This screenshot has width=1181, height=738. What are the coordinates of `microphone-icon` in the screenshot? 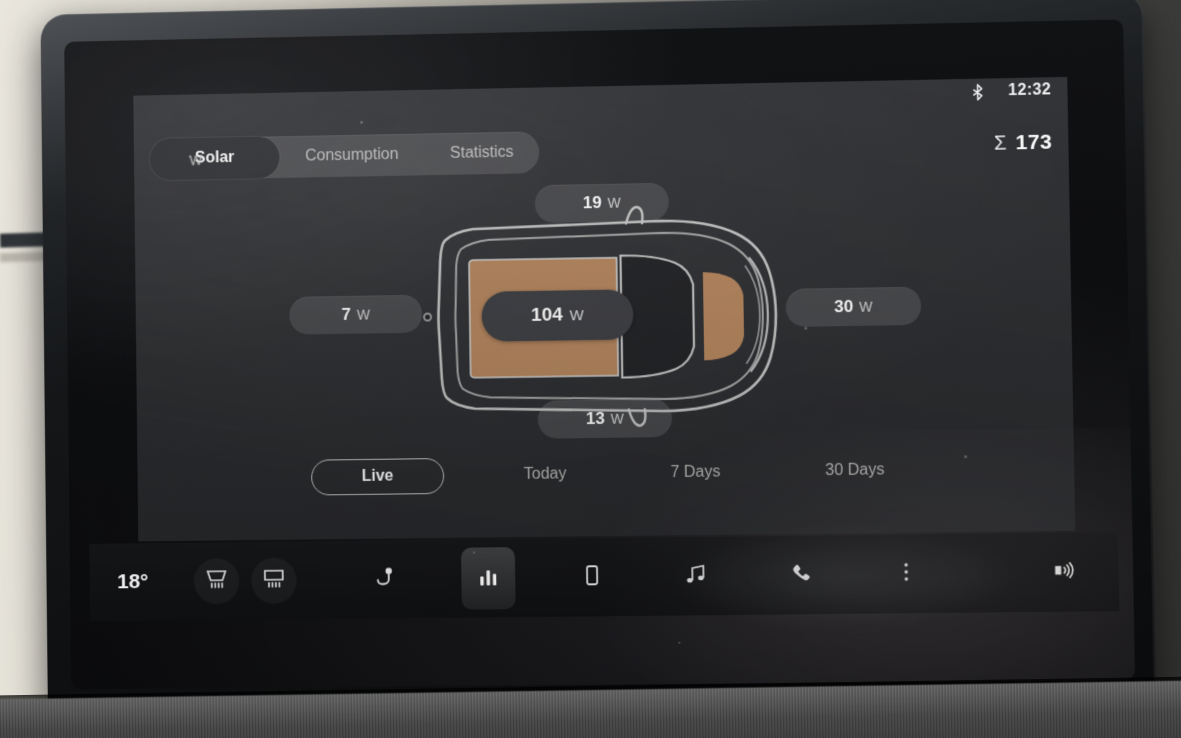 It's located at (385, 579).